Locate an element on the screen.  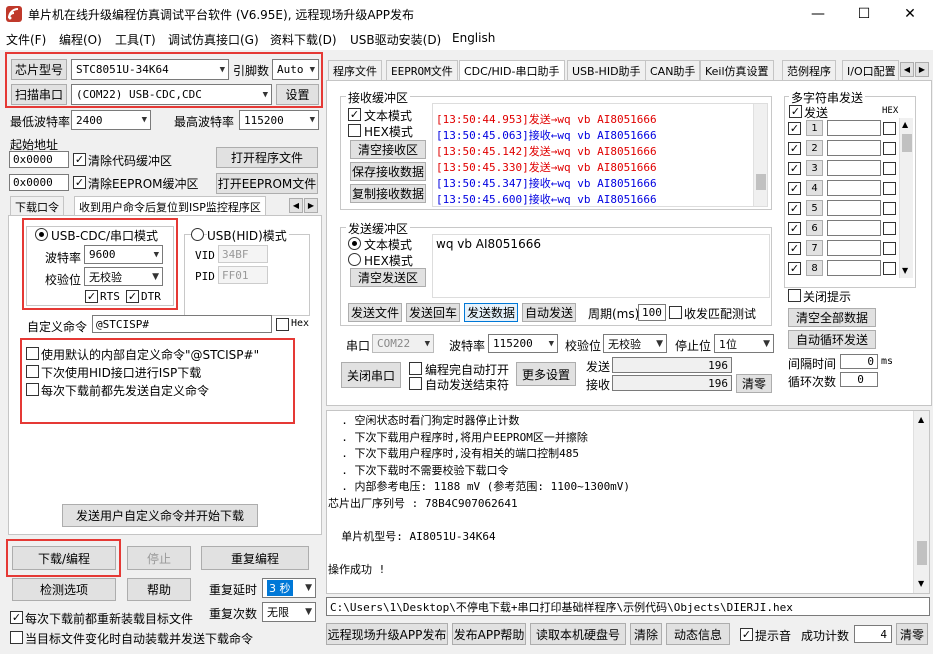
tab-usb-hid: USB-HID助手 is located at coordinates (606, 70).